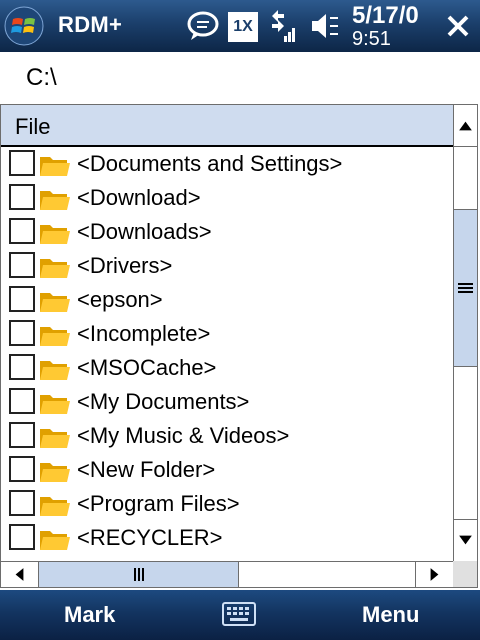 The height and width of the screenshot is (640, 480). What do you see at coordinates (465, 574) in the screenshot?
I see `scrollbar-corner` at bounding box center [465, 574].